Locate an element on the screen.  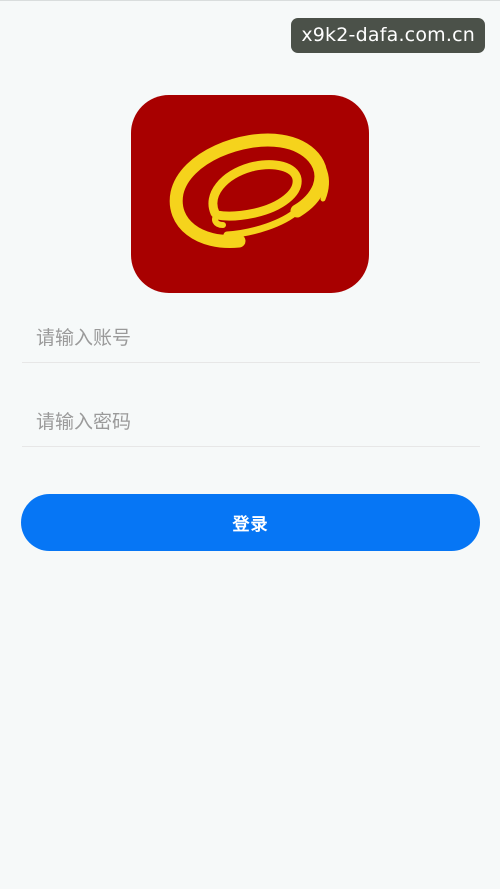
account-field is located at coordinates (251, 335).